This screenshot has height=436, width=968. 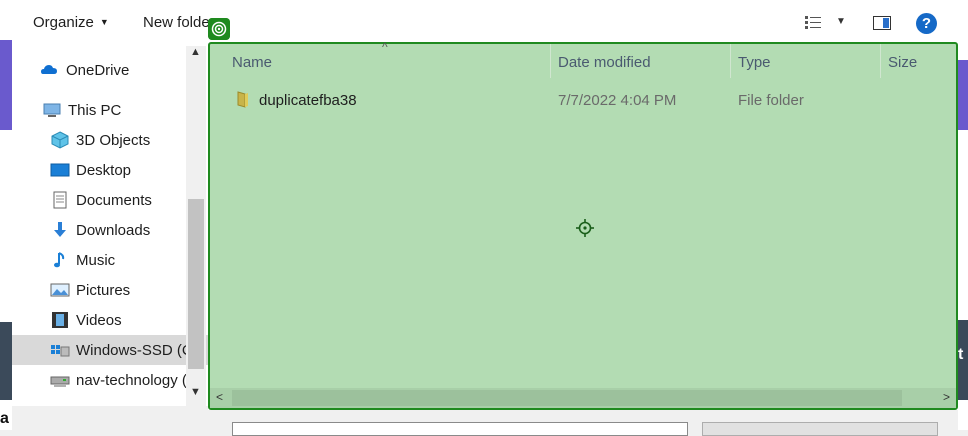 I want to click on folder-icon, so click(x=242, y=99).